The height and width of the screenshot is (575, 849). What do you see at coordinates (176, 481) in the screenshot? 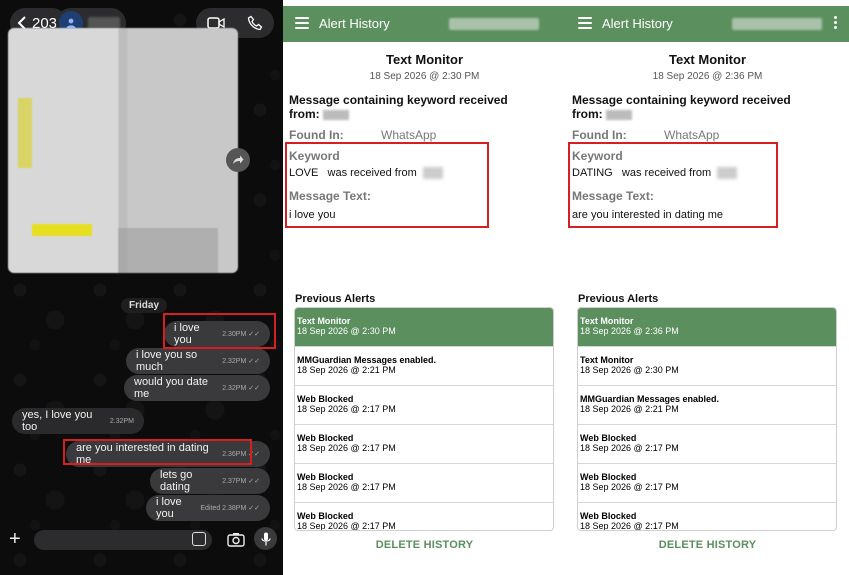
I see `message-text: lets go dating` at bounding box center [176, 481].